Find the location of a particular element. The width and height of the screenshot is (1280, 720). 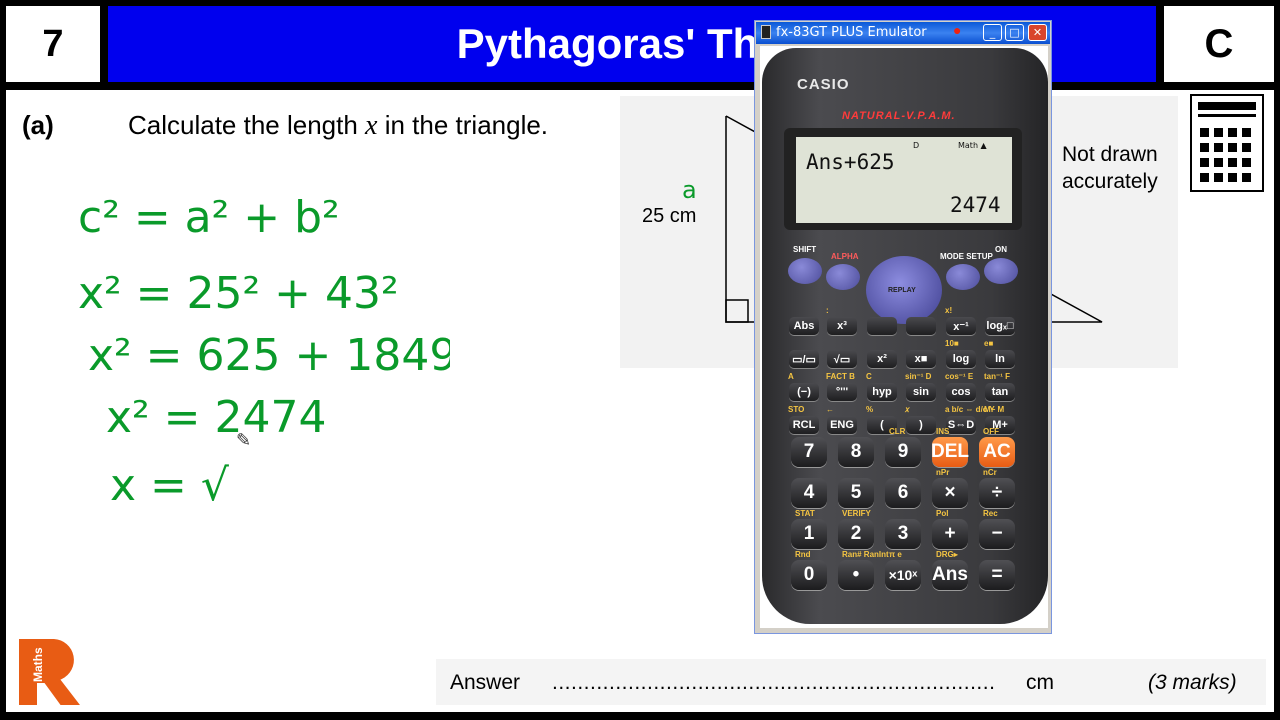

num-key-1-0: 4 is located at coordinates (809, 493).